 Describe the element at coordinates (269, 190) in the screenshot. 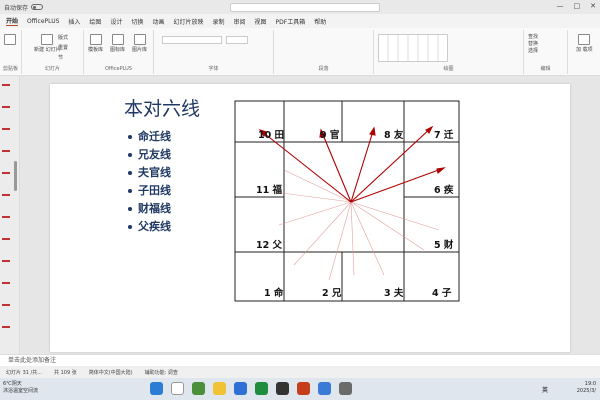

I see `palace-label: 11 福` at that location.